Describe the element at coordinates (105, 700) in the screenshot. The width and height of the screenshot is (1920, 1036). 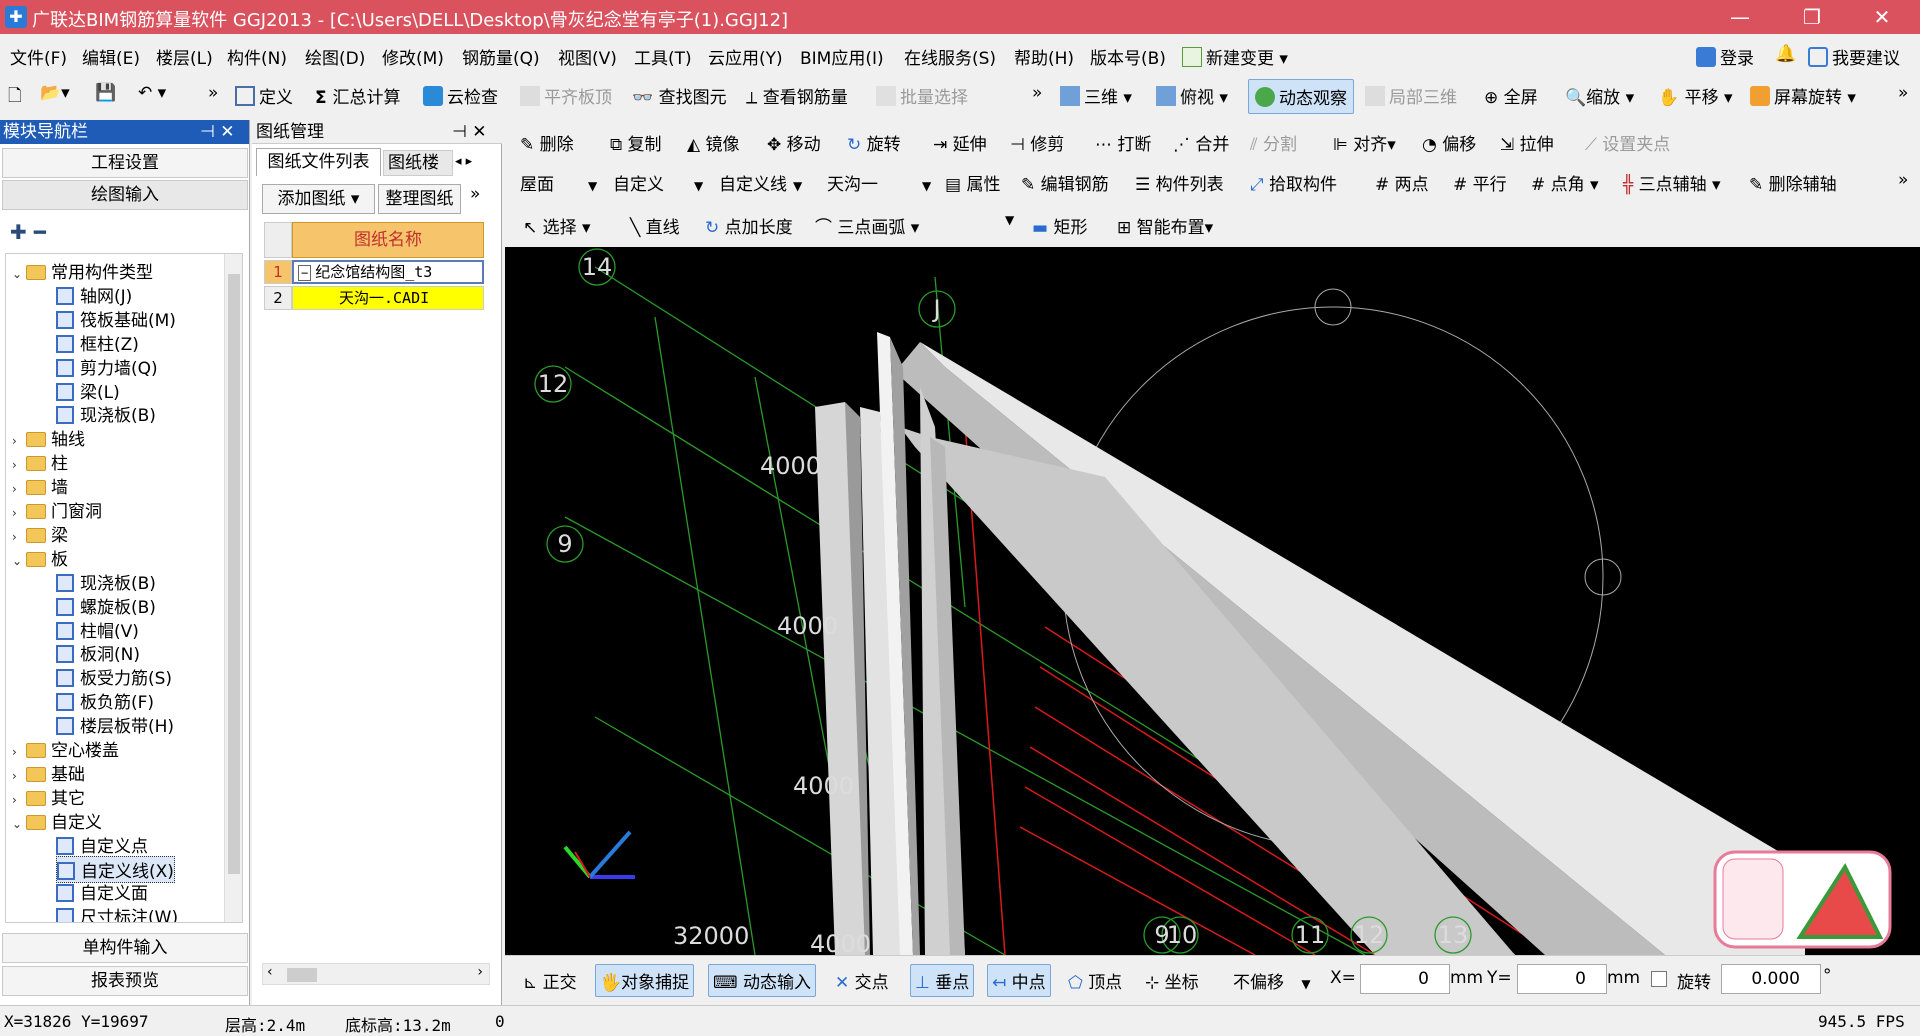
I see `tree-item: 板负筋(F)` at that location.